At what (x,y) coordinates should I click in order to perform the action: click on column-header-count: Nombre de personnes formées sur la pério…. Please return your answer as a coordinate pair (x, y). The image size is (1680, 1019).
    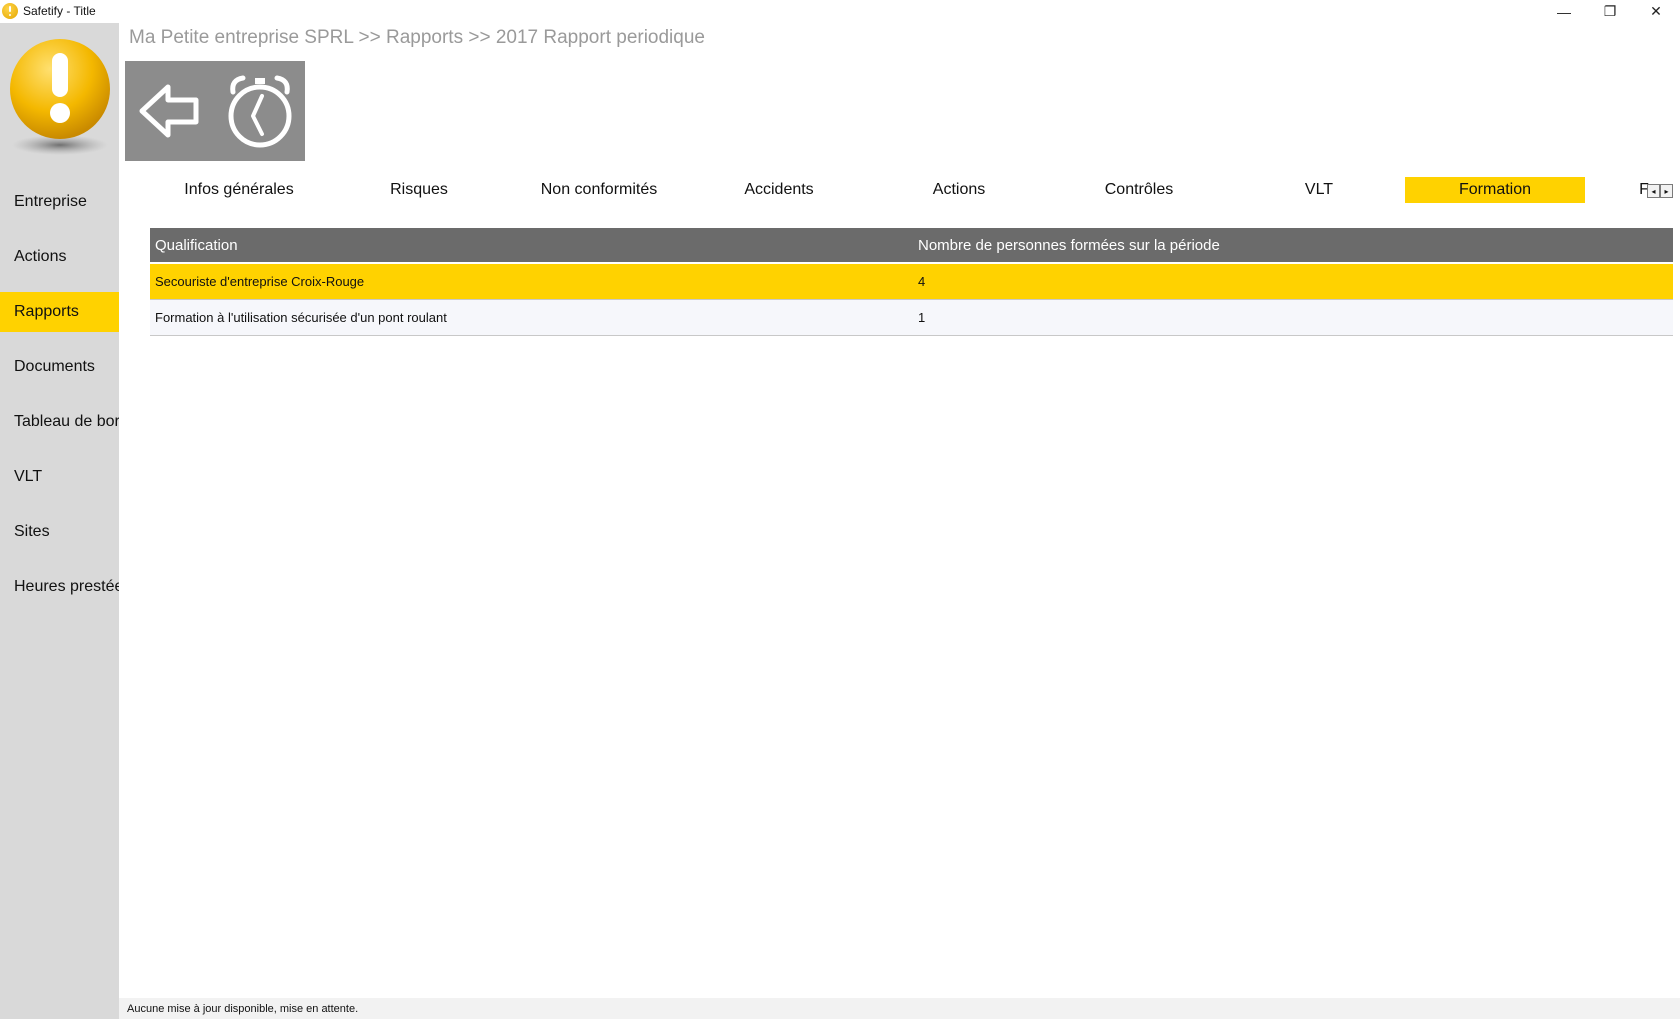
    Looking at the image, I should click on (1069, 245).